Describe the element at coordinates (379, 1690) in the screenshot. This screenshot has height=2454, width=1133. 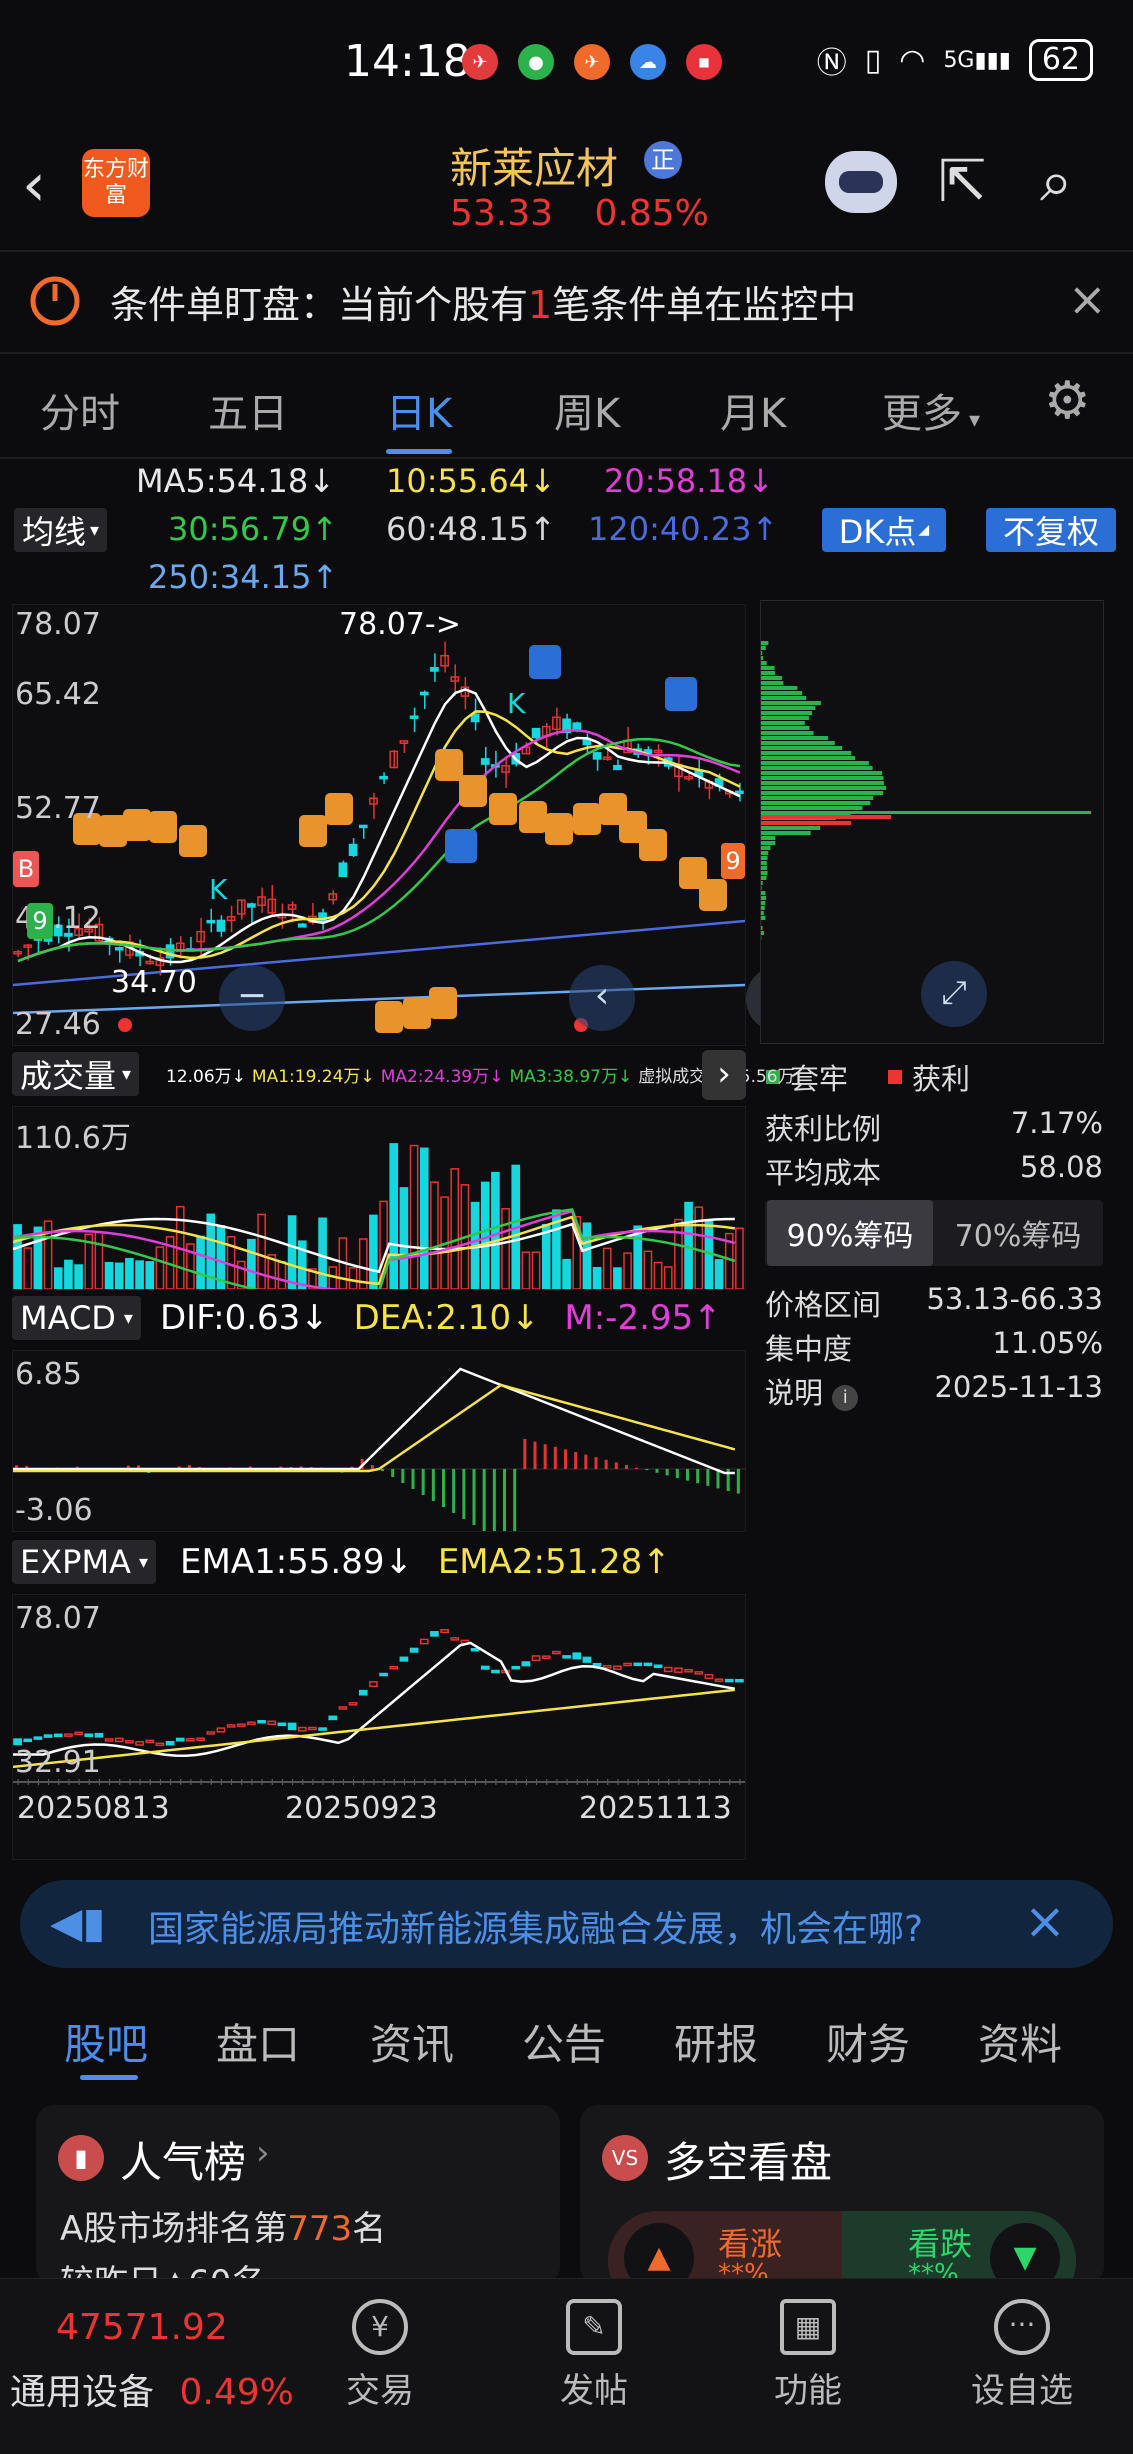
I see `expma-canvas` at that location.